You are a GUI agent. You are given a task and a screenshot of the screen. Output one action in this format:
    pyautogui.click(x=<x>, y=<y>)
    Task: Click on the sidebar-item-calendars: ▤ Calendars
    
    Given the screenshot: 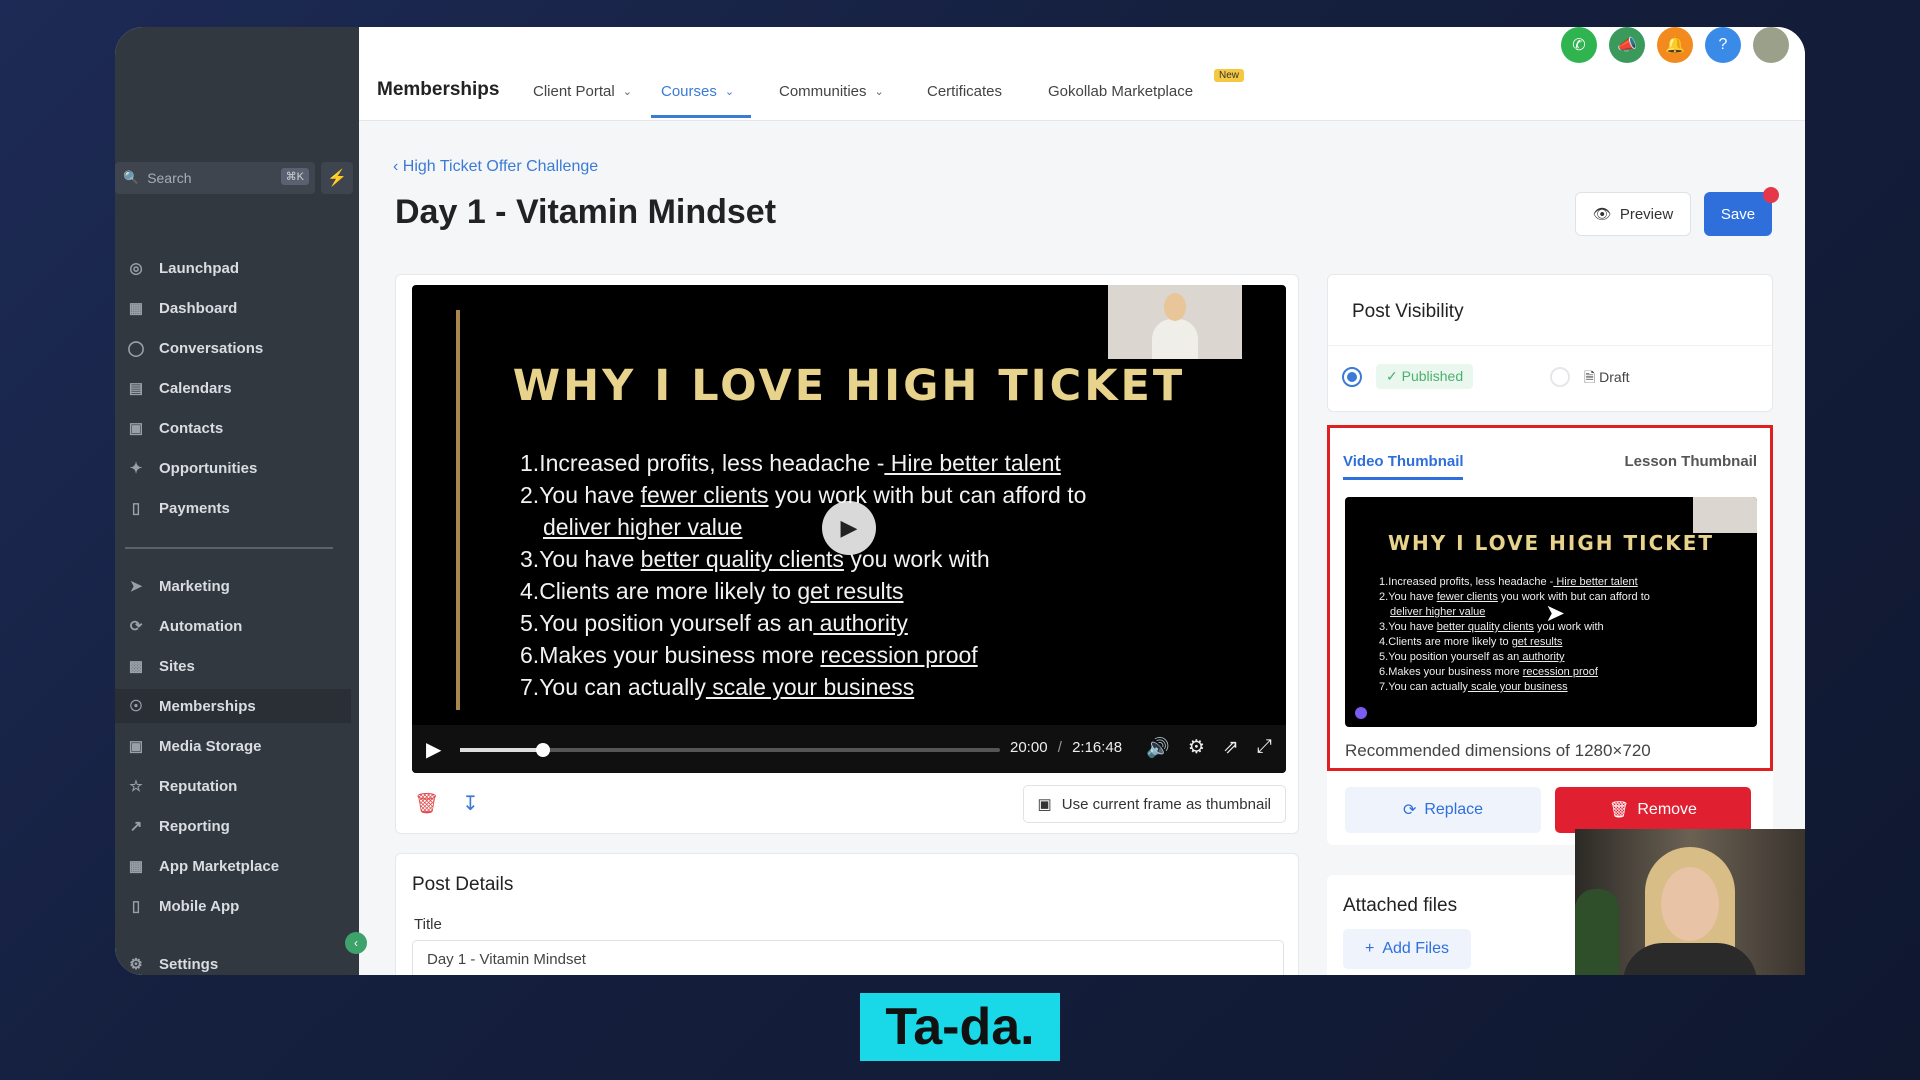 What is the action you would take?
    pyautogui.click(x=233, y=388)
    